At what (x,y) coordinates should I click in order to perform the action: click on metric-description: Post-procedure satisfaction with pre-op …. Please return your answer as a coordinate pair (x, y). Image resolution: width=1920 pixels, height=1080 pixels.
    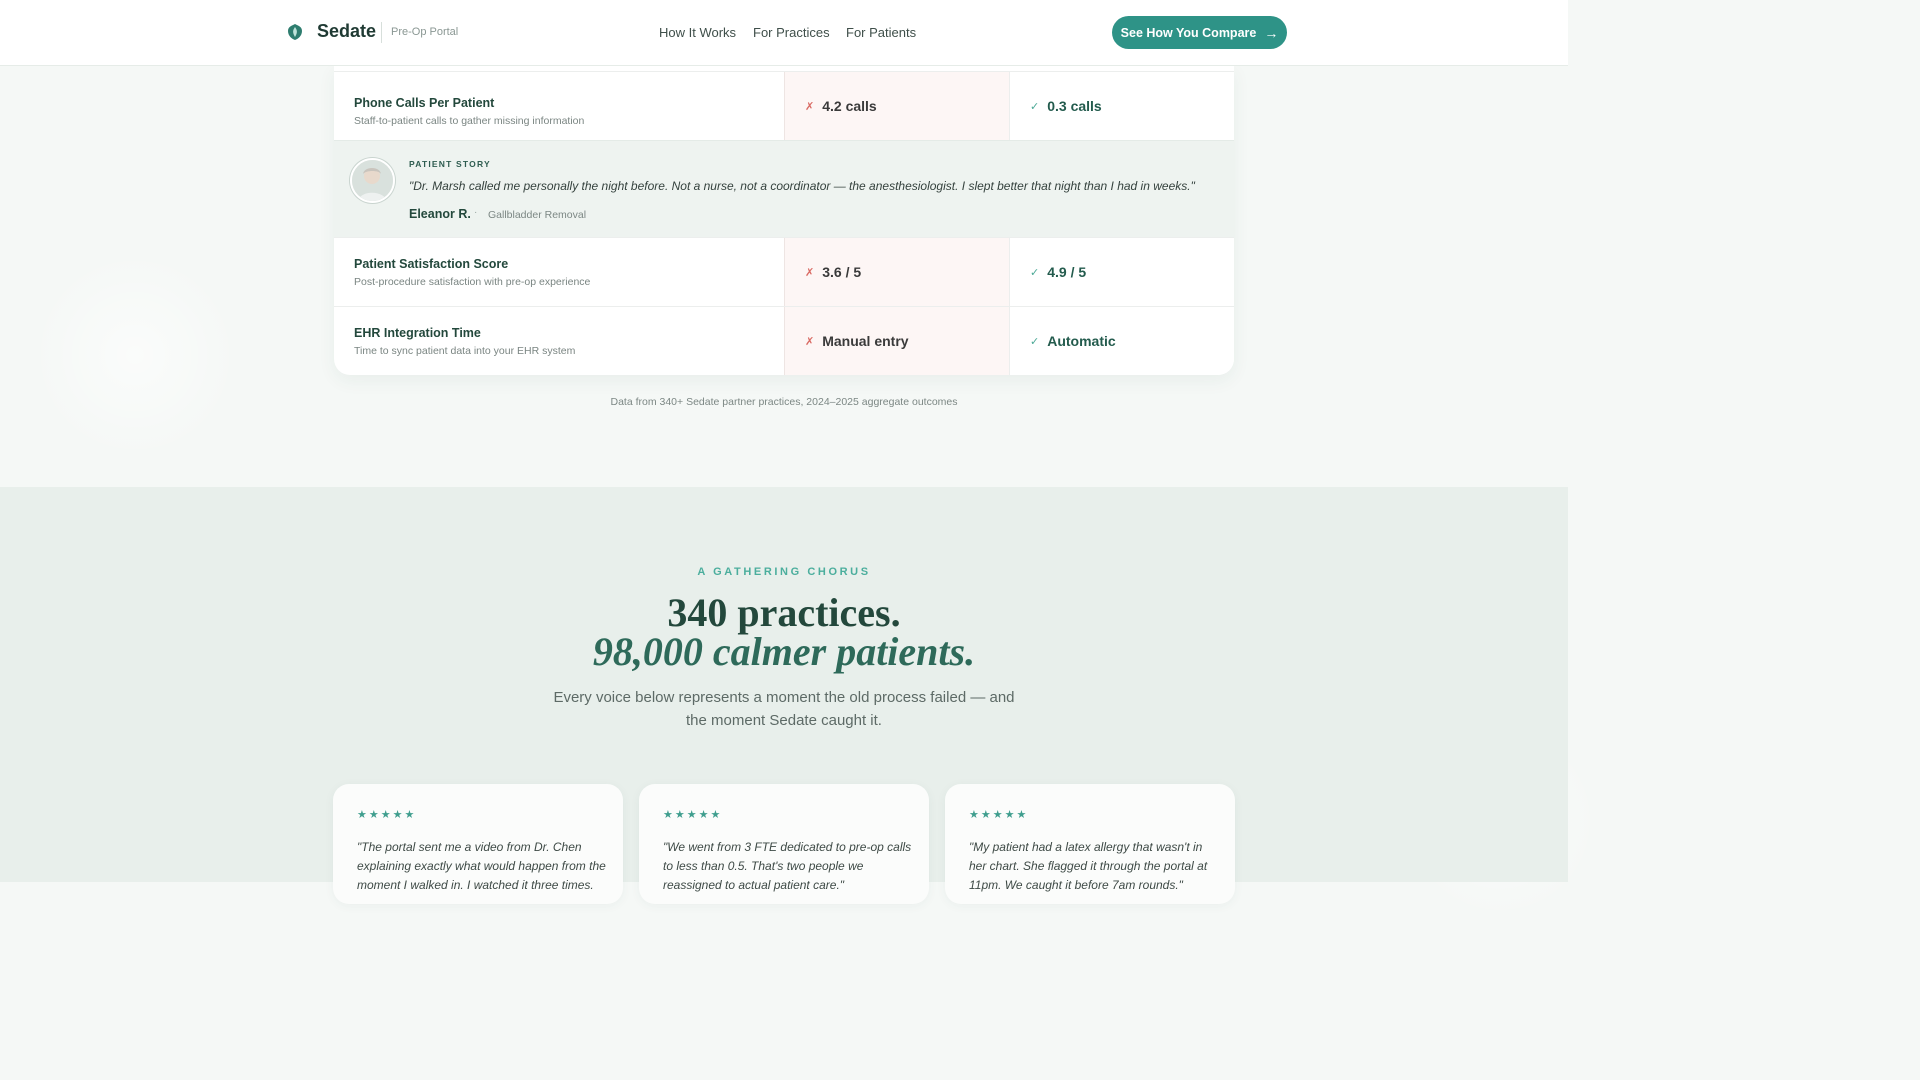
    Looking at the image, I should click on (472, 282).